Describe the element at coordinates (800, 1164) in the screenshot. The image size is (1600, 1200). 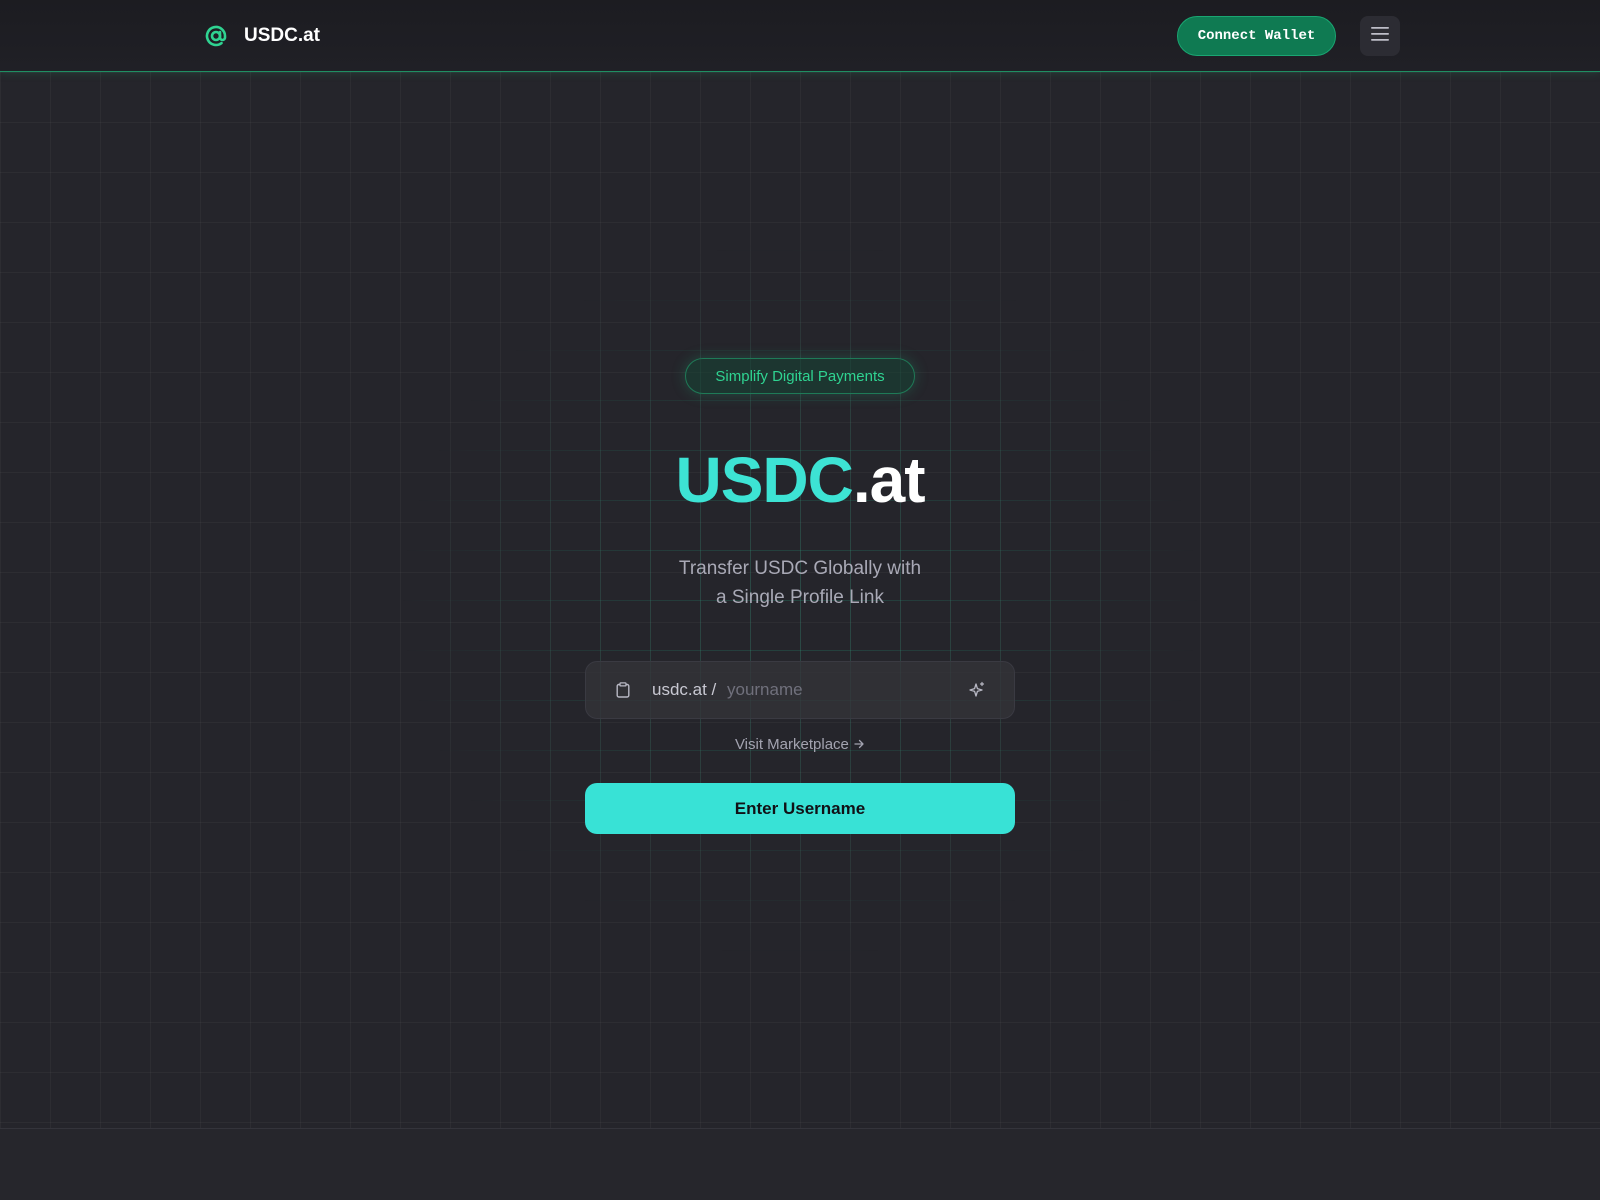
I see `footer` at that location.